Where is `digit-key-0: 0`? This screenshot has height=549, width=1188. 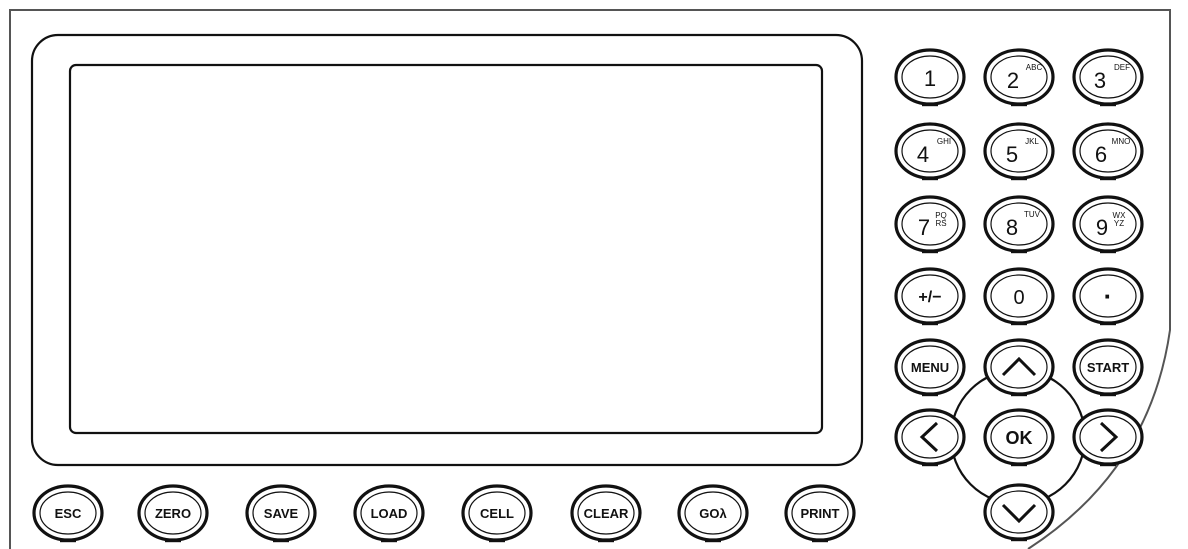
digit-key-0: 0 is located at coordinates (1019, 296).